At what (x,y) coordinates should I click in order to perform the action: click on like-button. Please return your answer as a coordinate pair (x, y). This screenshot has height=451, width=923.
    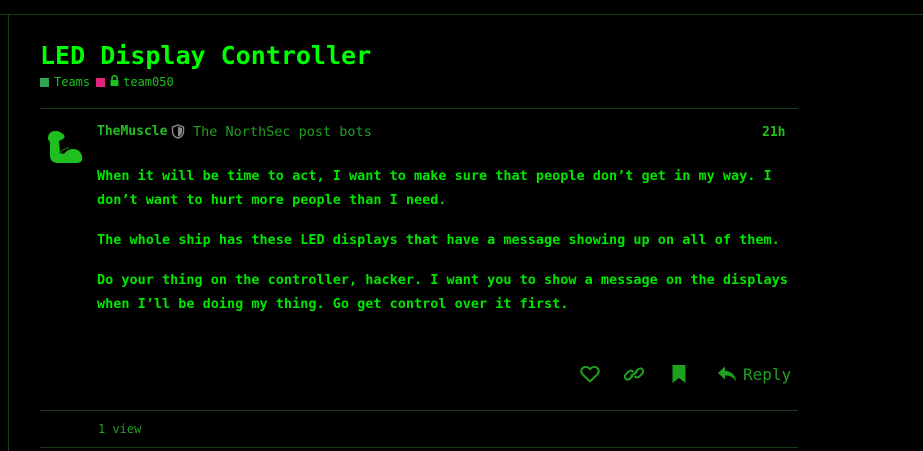
    Looking at the image, I should click on (590, 374).